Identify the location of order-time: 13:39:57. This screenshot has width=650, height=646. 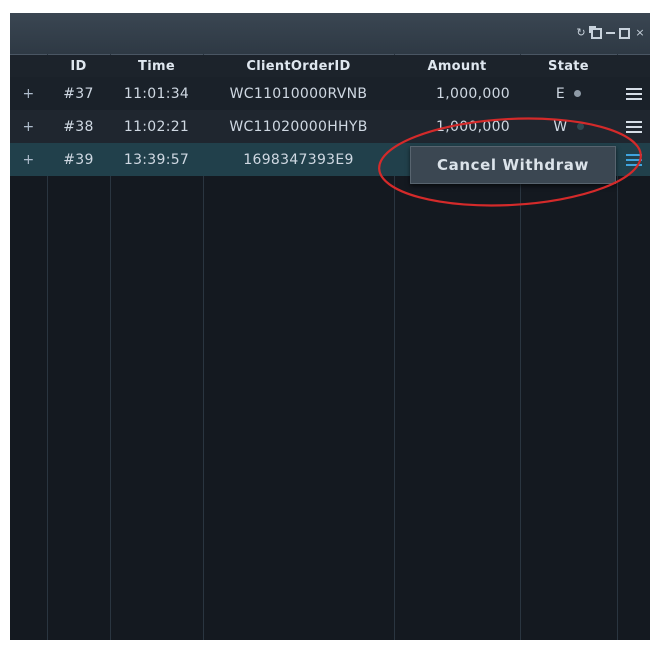
(156, 159).